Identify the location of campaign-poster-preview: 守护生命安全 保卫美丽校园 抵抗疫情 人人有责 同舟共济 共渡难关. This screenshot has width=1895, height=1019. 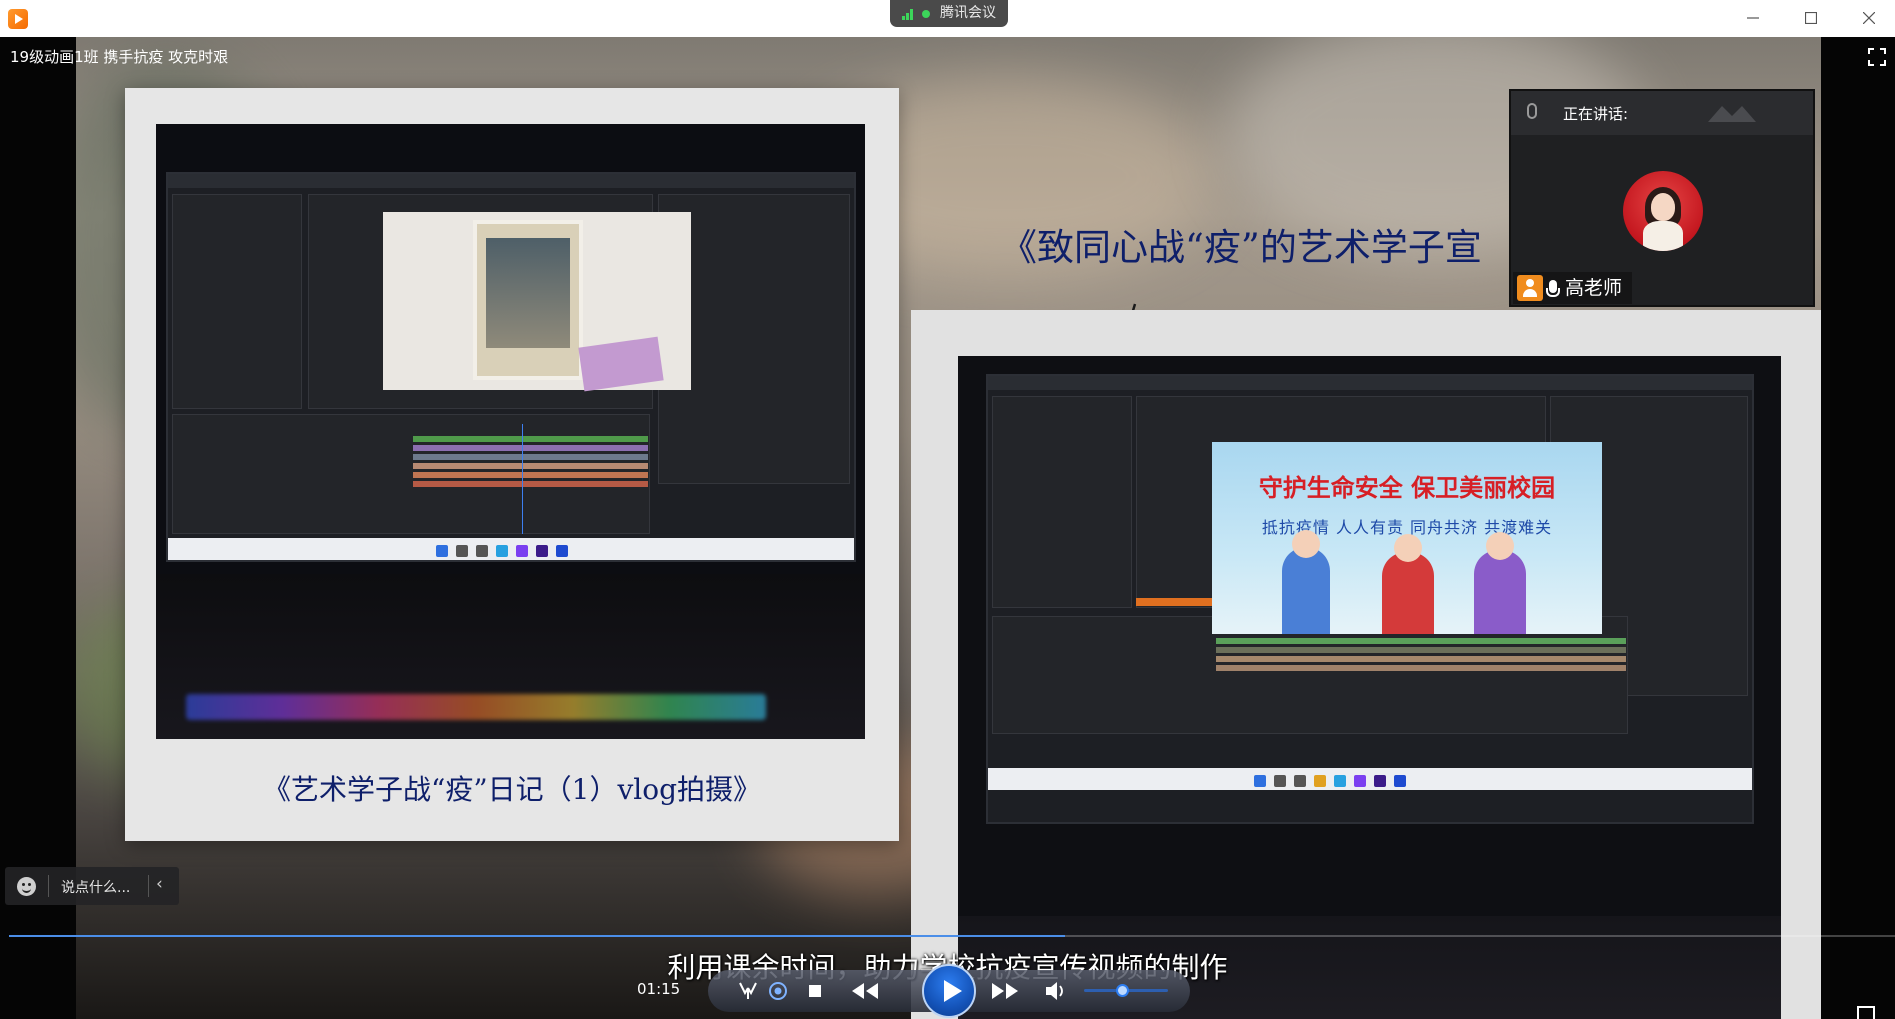
(1407, 538).